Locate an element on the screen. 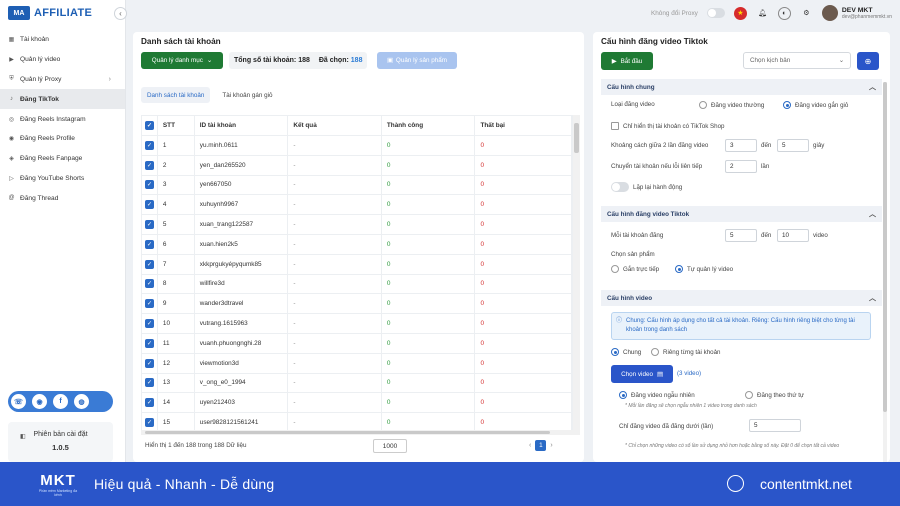 This screenshot has width=900, height=506. radio-self-manage-circle is located at coordinates (679, 269).